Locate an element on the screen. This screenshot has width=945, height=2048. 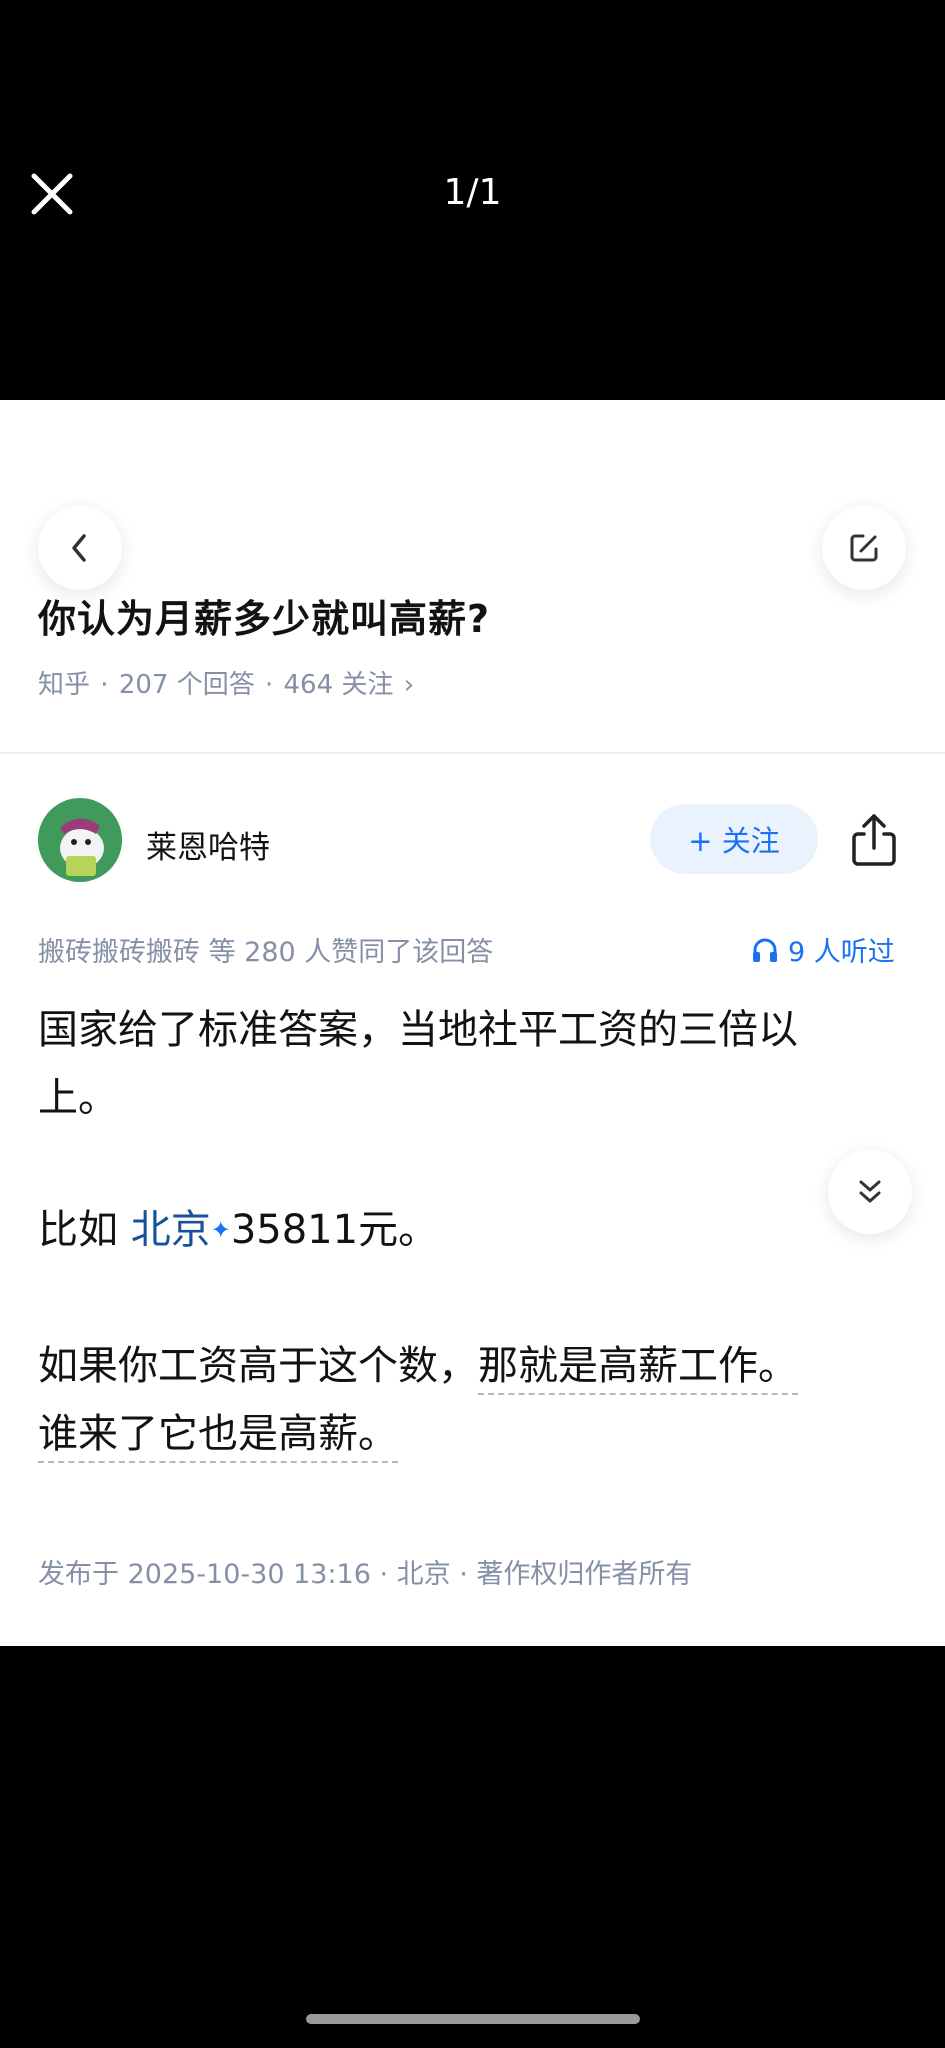
answer-line: 上。 is located at coordinates (78, 1098).